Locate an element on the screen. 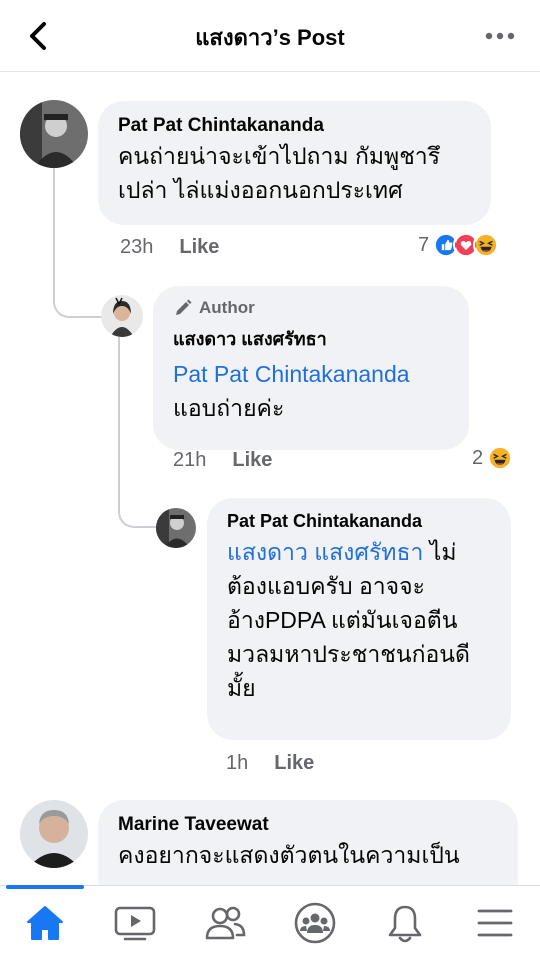 The image size is (540, 960). reaction-summary: 2 is located at coordinates (493, 458).